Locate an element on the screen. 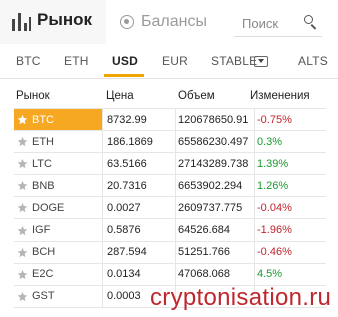 The height and width of the screenshot is (317, 338). volume-cell: 120678650.91 is located at coordinates (214, 120).